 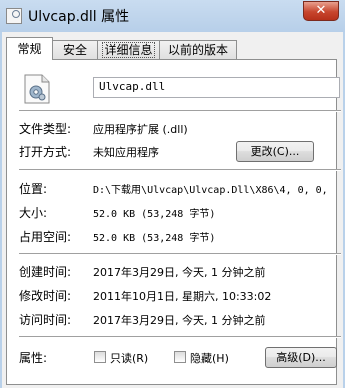 What do you see at coordinates (33, 189) in the screenshot?
I see `location-label: 位置:` at bounding box center [33, 189].